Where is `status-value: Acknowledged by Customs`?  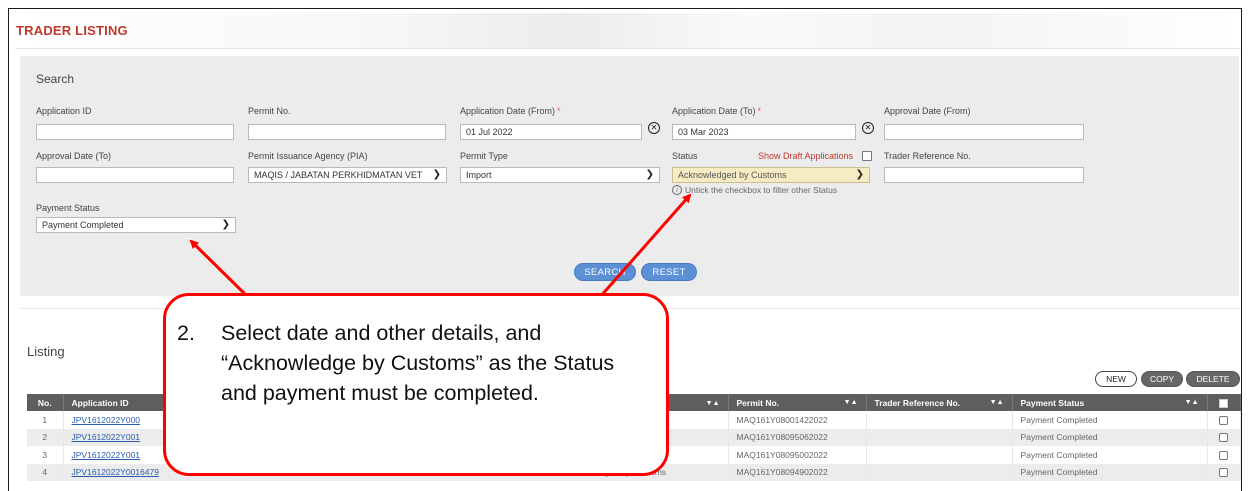 status-value: Acknowledged by Customs is located at coordinates (732, 175).